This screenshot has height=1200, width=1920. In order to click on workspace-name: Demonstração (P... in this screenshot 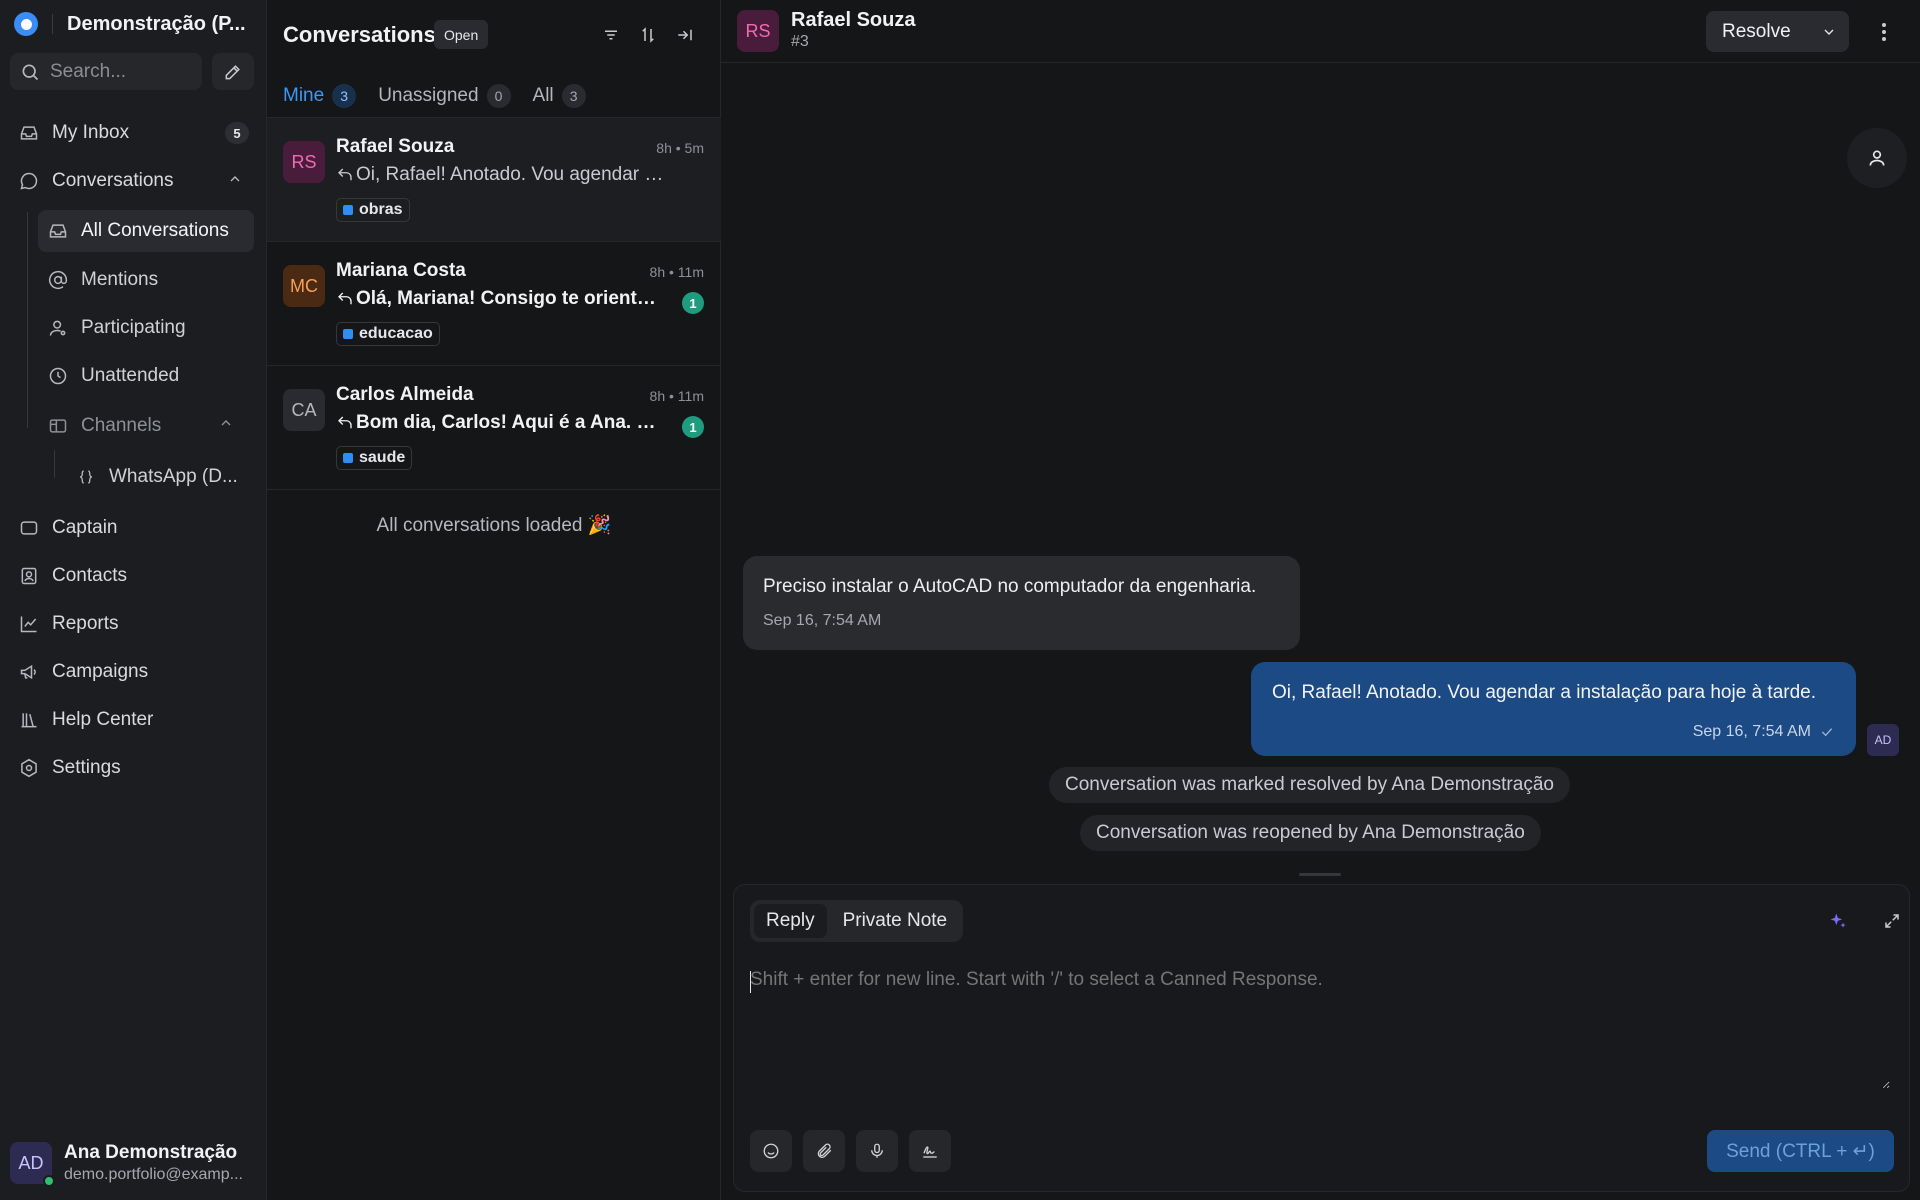, I will do `click(156, 23)`.